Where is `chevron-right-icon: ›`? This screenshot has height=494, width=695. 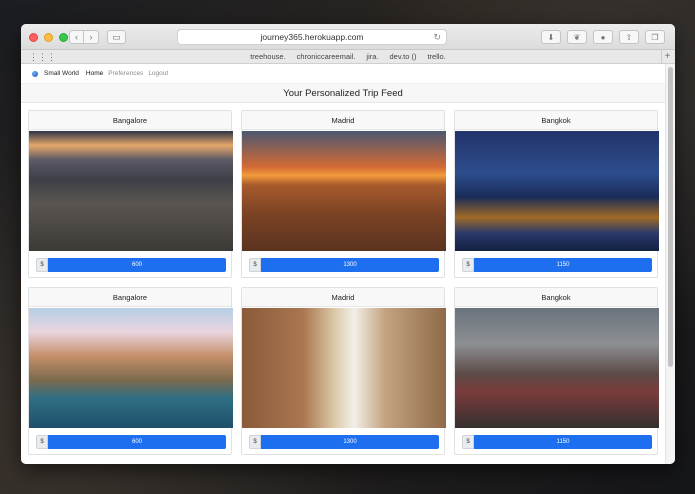 chevron-right-icon: › is located at coordinates (91, 37).